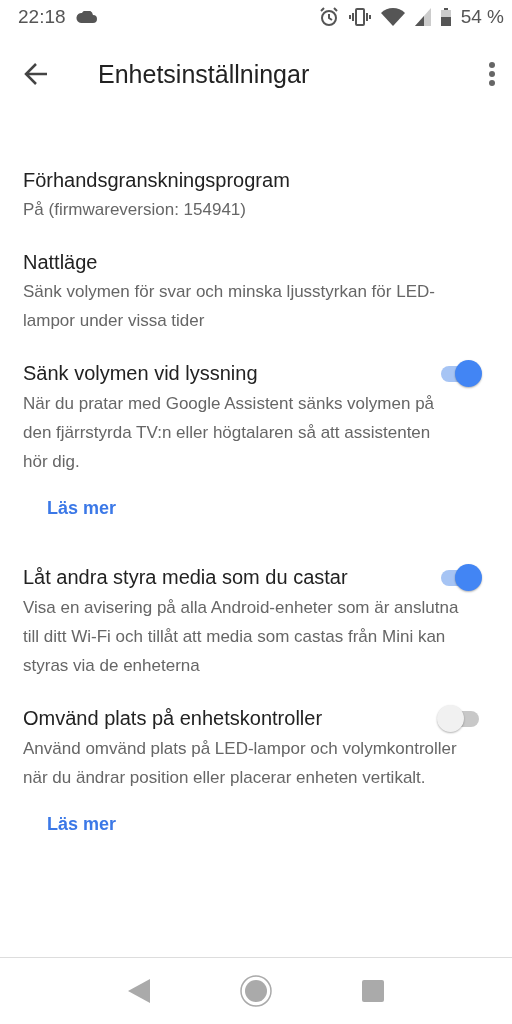 This screenshot has width=512, height=1024. Describe the element at coordinates (140, 373) in the screenshot. I see `setting-title: Sänk volymen vid lyssning` at that location.